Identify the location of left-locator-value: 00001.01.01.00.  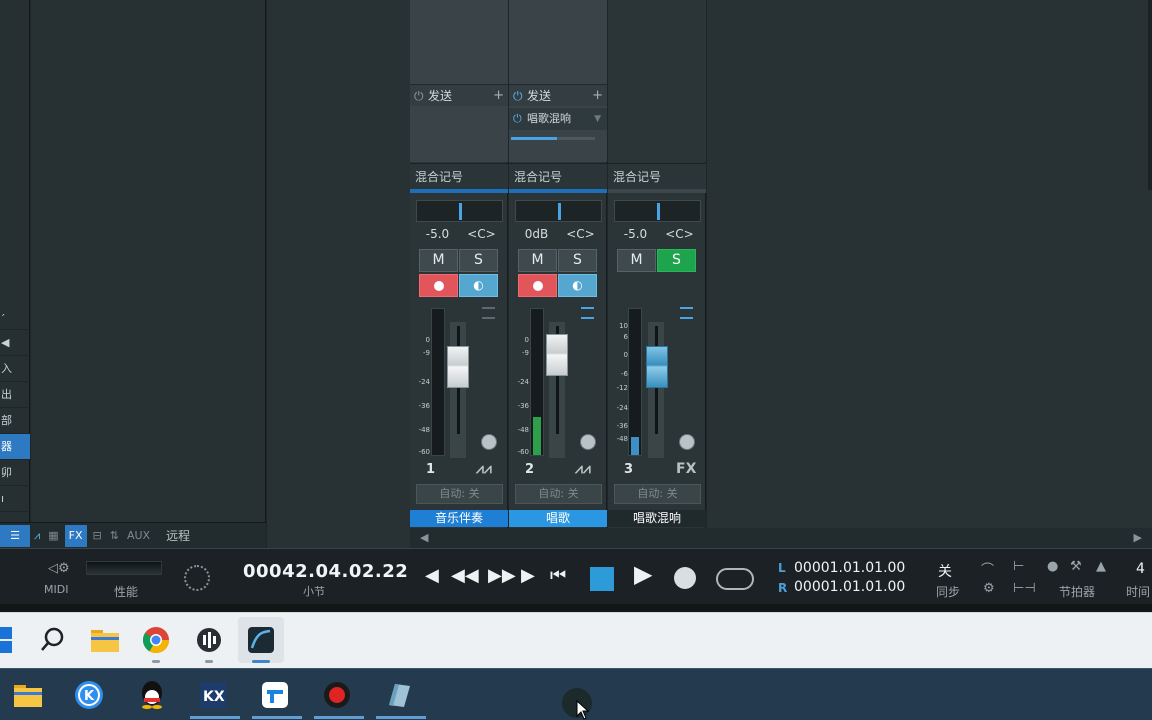
(849, 568).